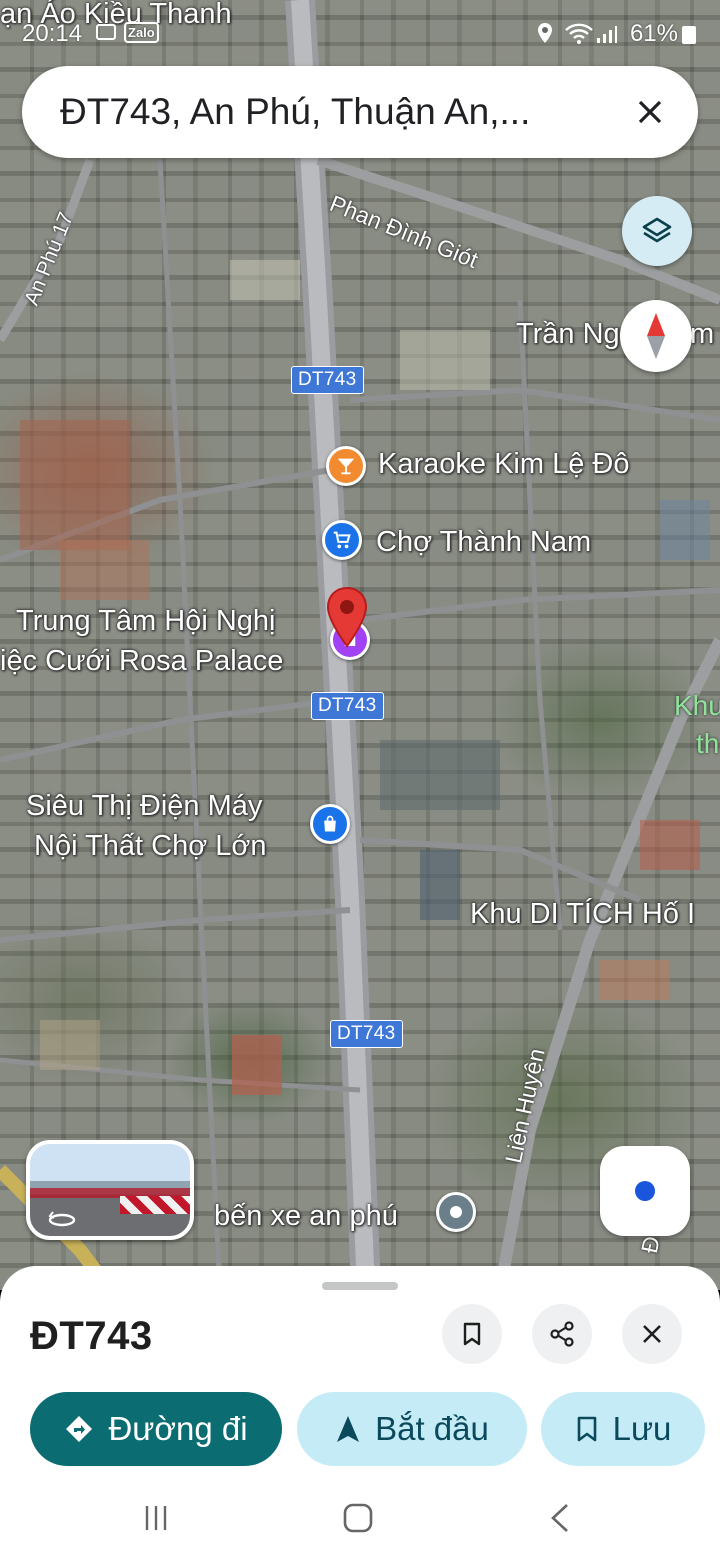 Image resolution: width=720 pixels, height=1560 pixels. What do you see at coordinates (503, 464) in the screenshot?
I see `place-label-karaoke: Karaoke Kim Lệ Đô` at bounding box center [503, 464].